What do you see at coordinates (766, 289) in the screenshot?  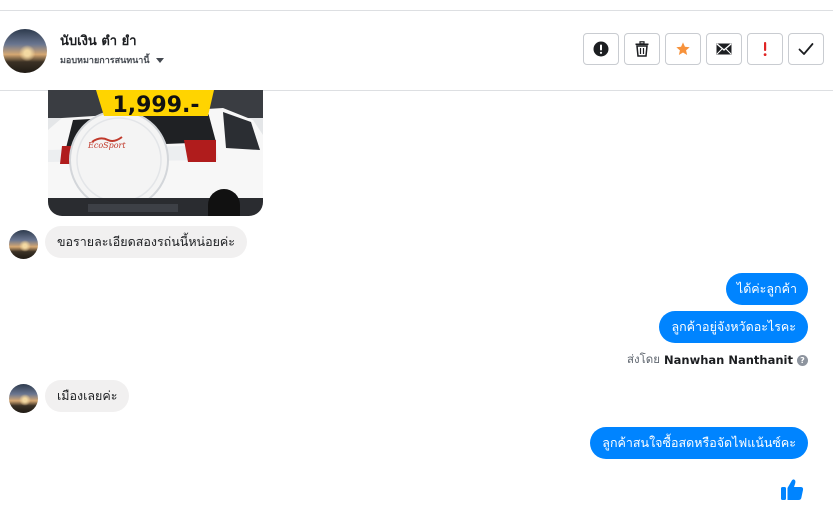 I see `message-bubble-out: ได้ค่ะลูกค้า` at bounding box center [766, 289].